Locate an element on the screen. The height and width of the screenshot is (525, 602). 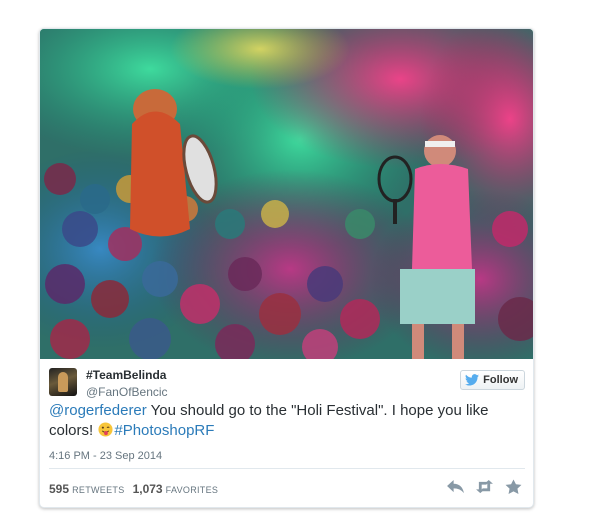
retweet-icon is located at coordinates (484, 486).